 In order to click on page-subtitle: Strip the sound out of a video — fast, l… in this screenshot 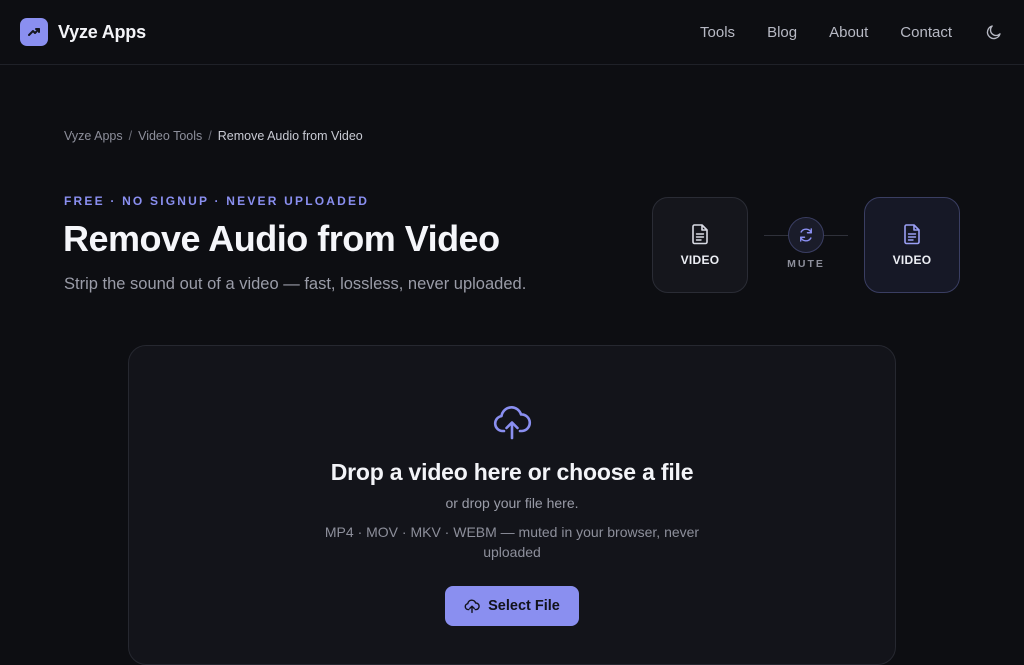, I will do `click(295, 284)`.